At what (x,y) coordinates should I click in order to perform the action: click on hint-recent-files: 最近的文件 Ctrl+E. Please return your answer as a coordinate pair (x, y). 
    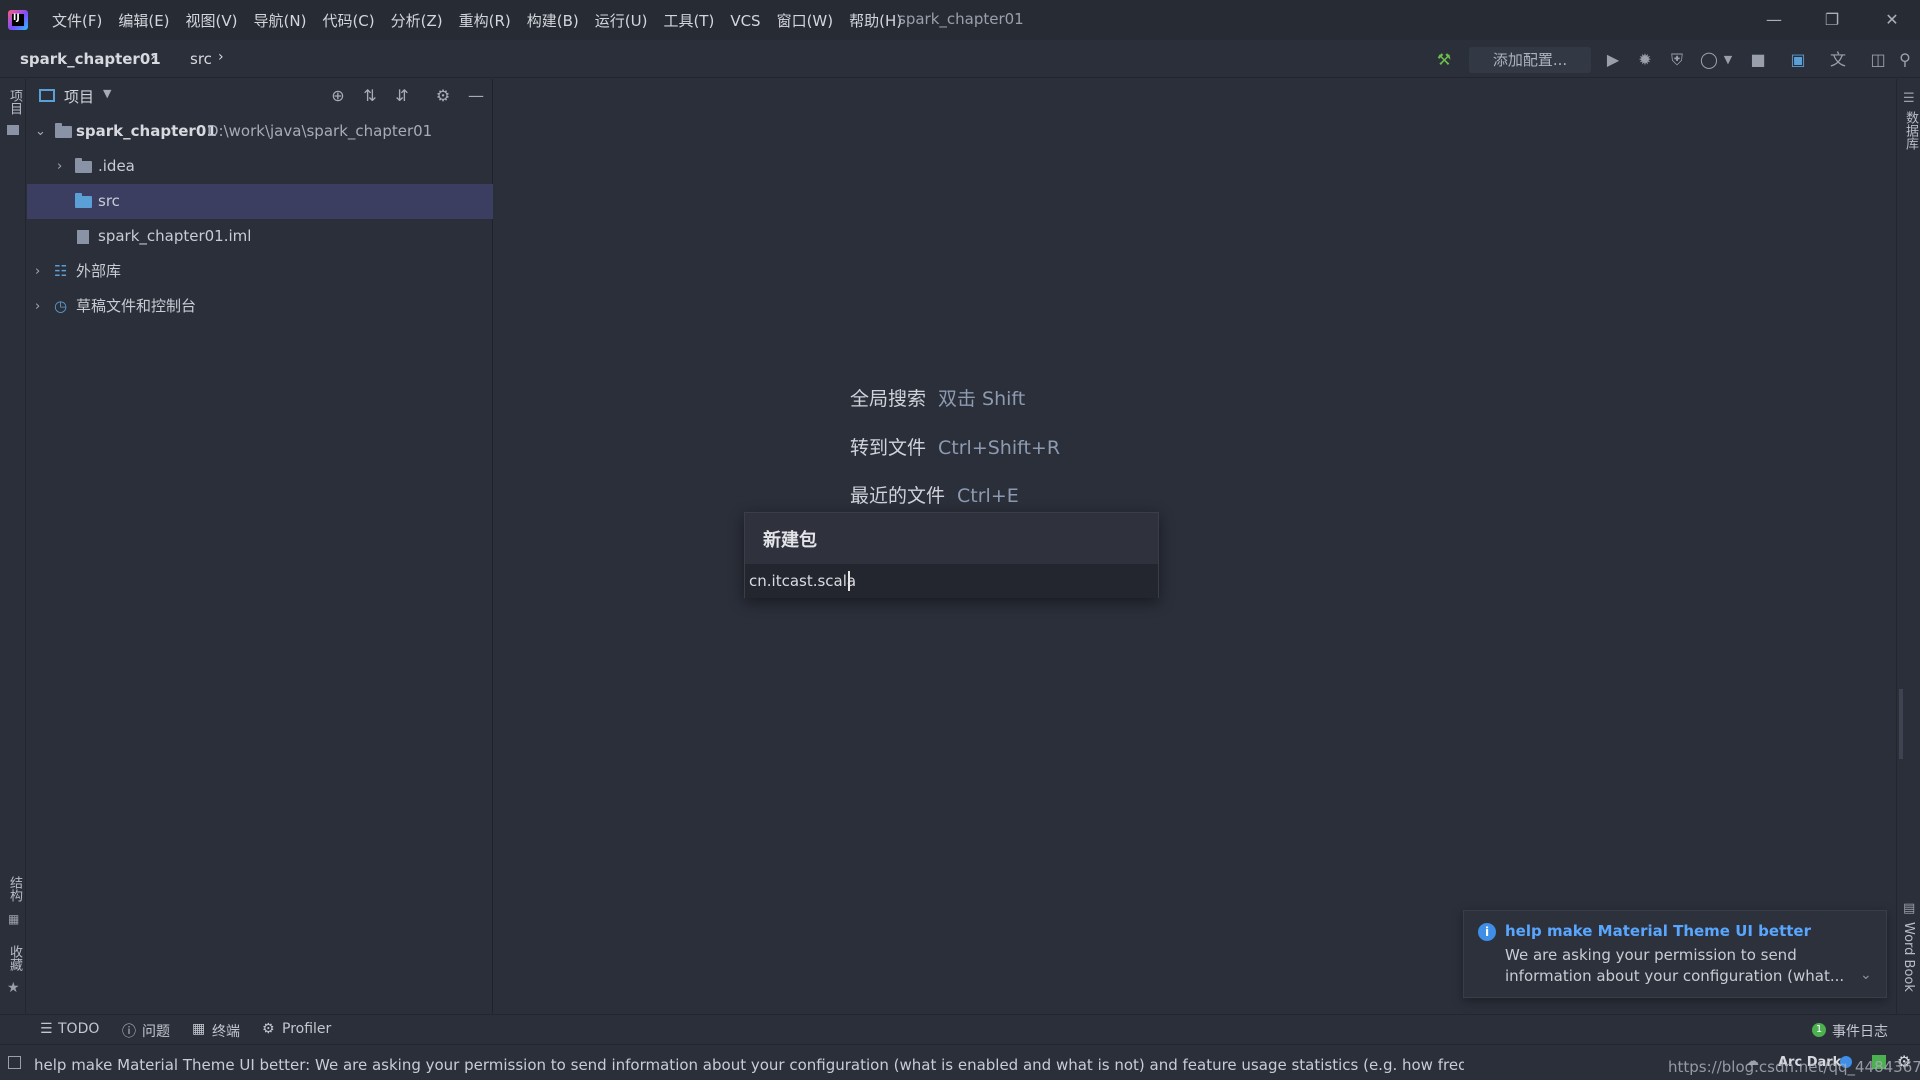
    Looking at the image, I should click on (934, 494).